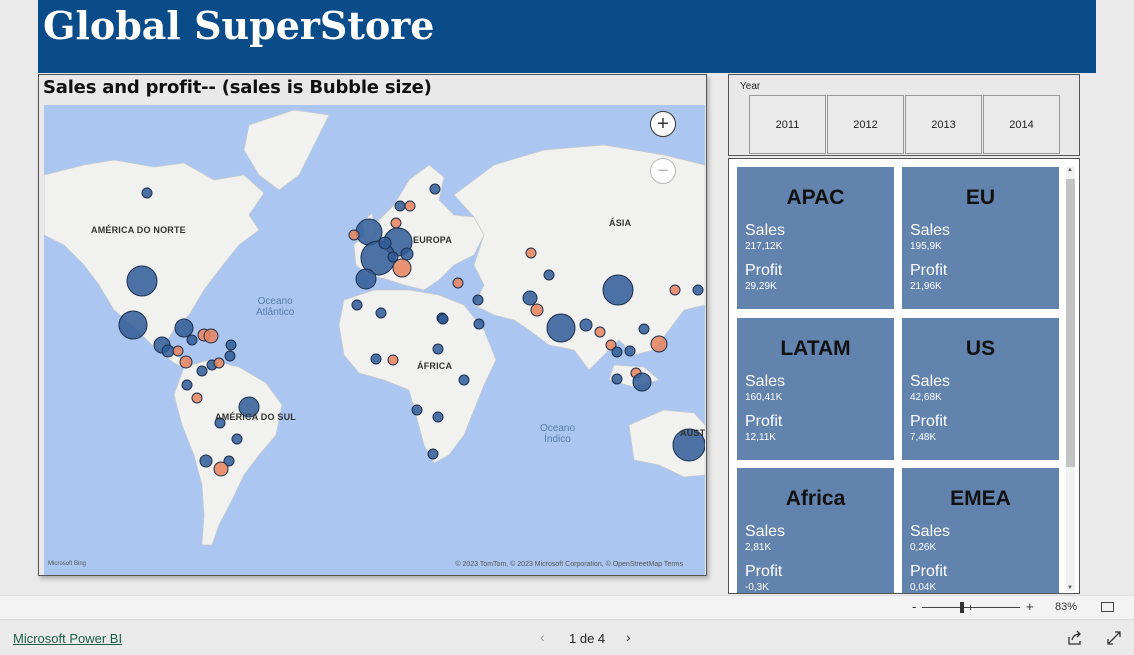  What do you see at coordinates (255, 417) in the screenshot?
I see `continent-label: AMÉRICA DO SUL` at bounding box center [255, 417].